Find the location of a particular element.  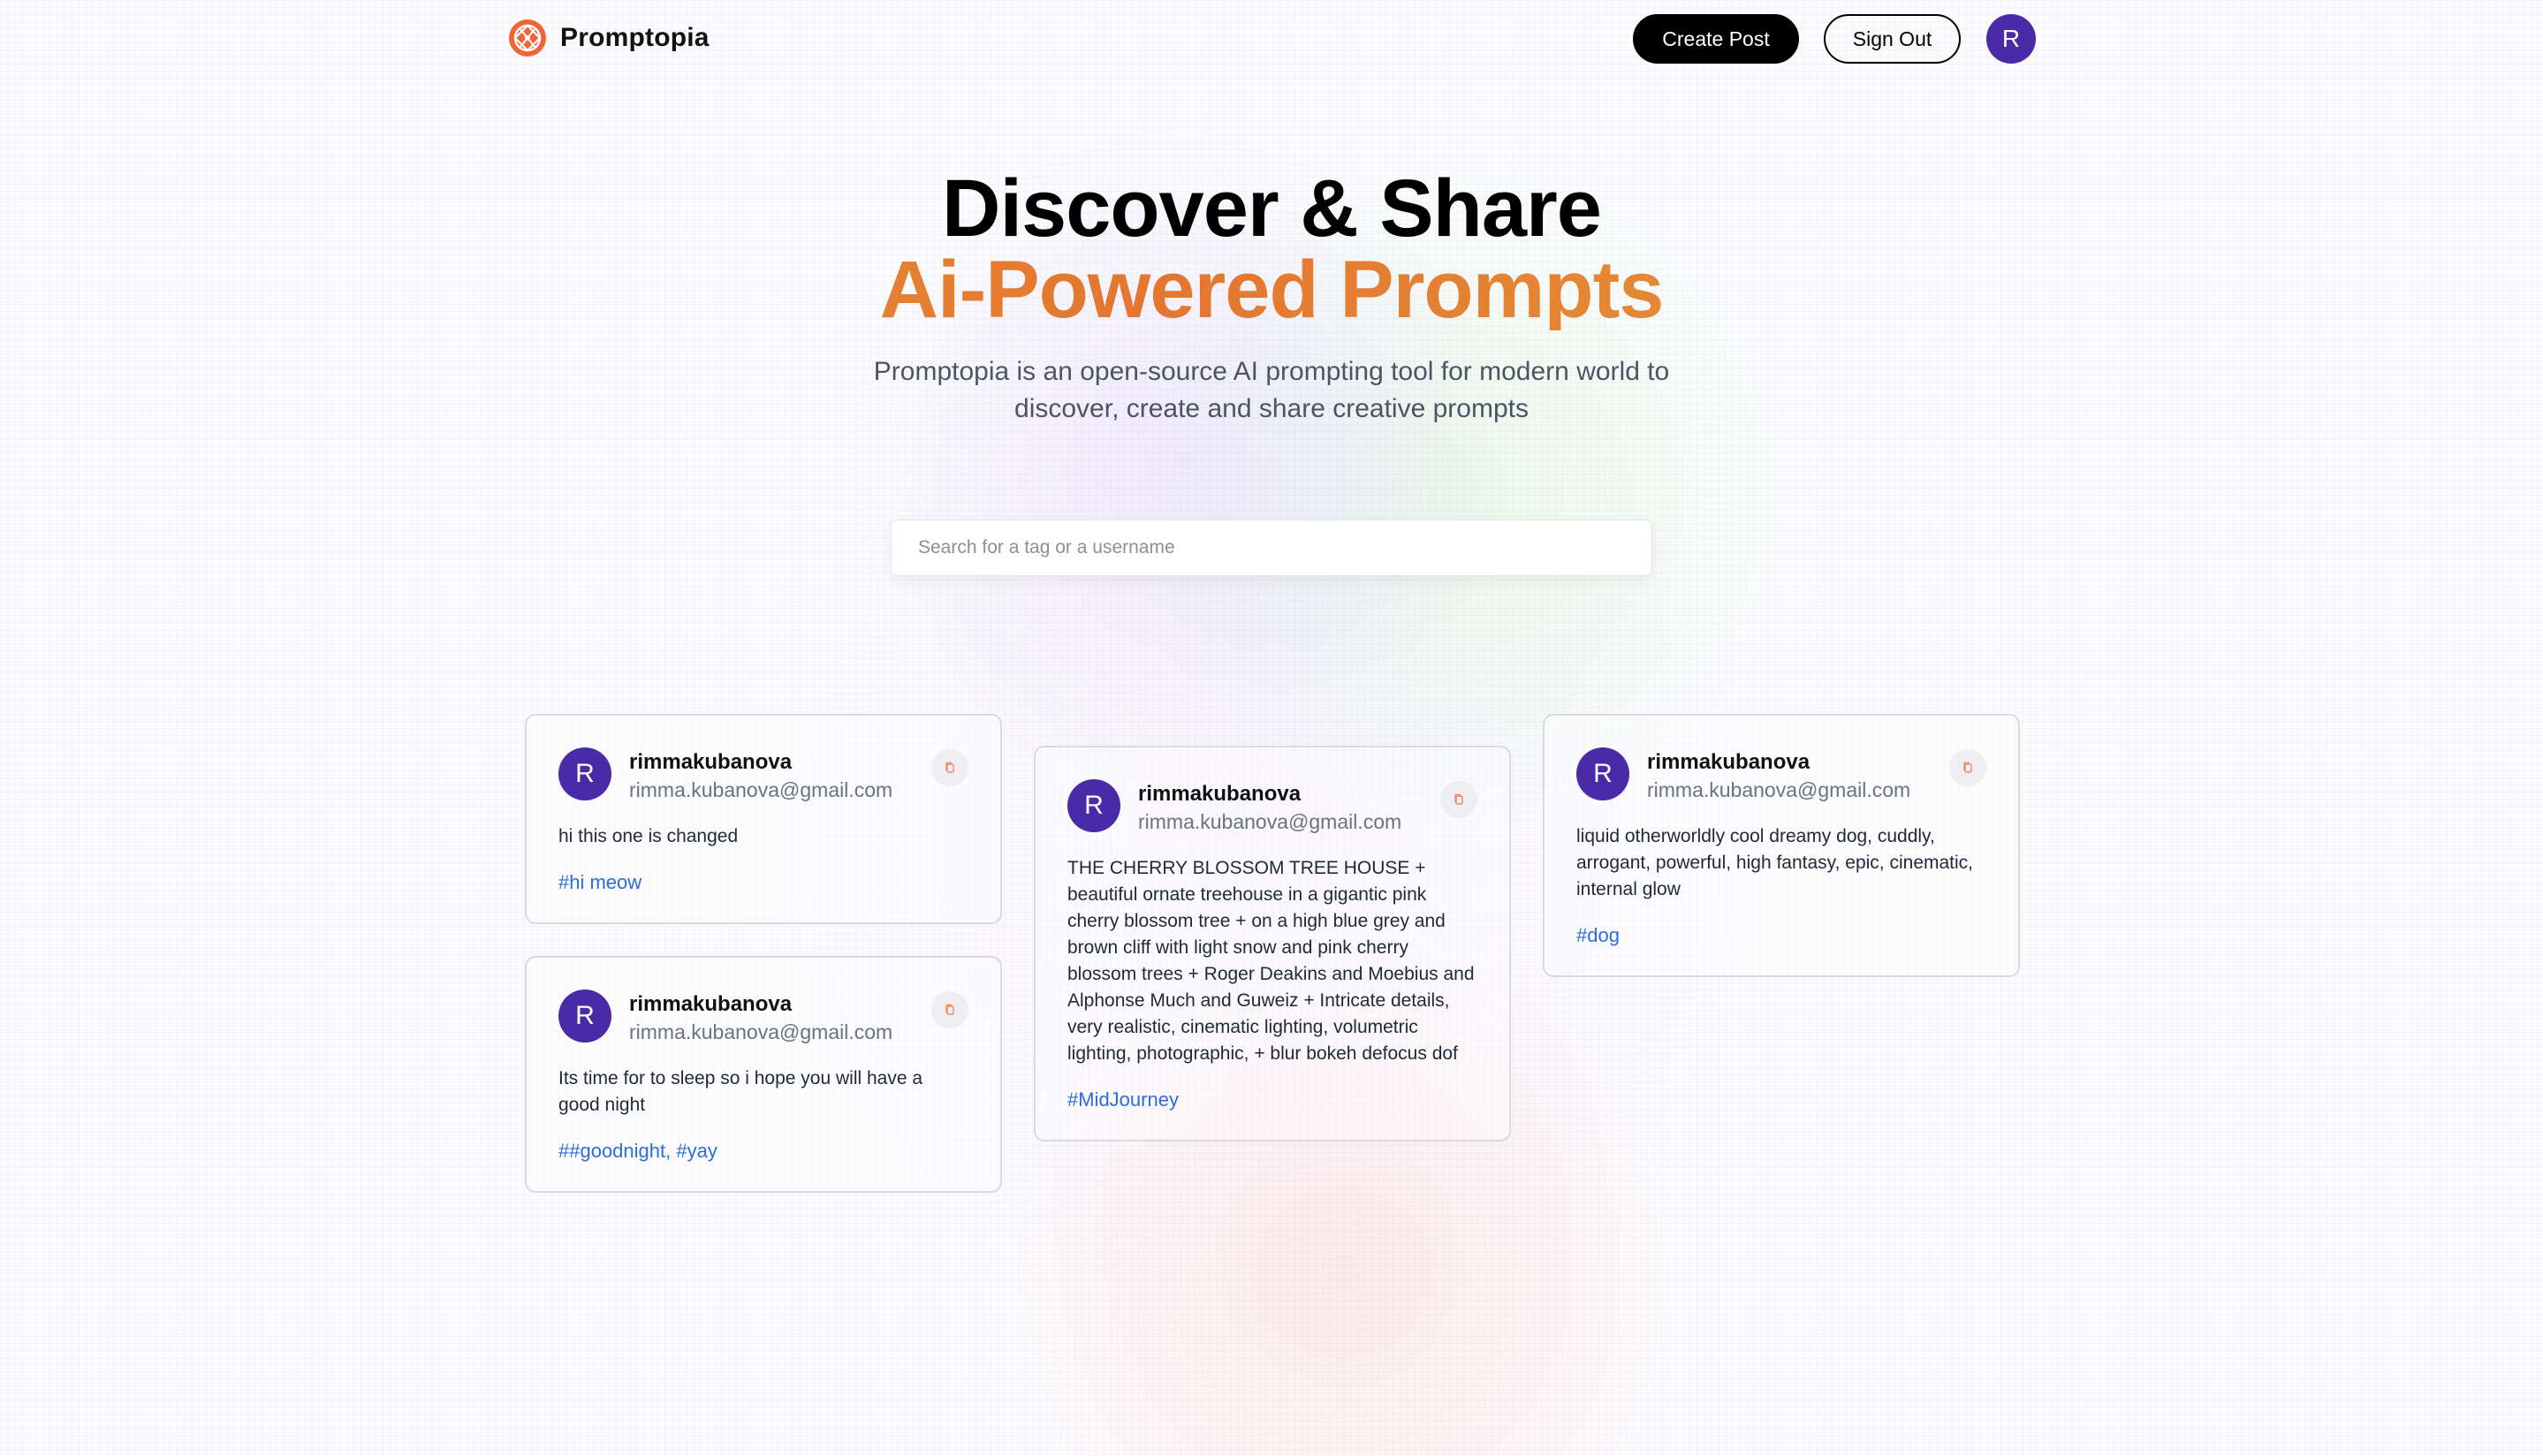

profile-avatar: R is located at coordinates (2011, 39).